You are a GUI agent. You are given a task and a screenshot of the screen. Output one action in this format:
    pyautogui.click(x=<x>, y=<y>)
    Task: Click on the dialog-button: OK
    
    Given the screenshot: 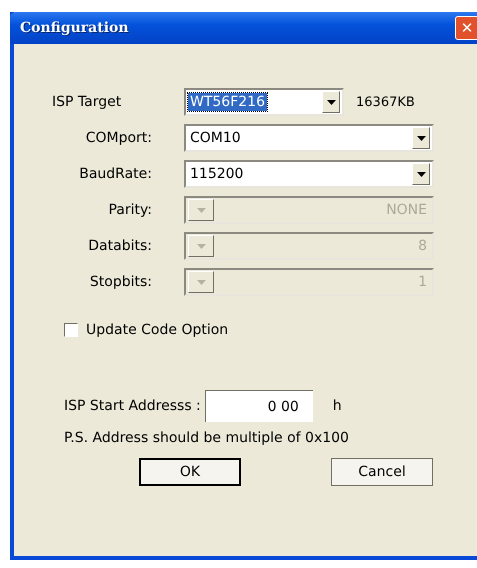 What is the action you would take?
    pyautogui.click(x=190, y=472)
    